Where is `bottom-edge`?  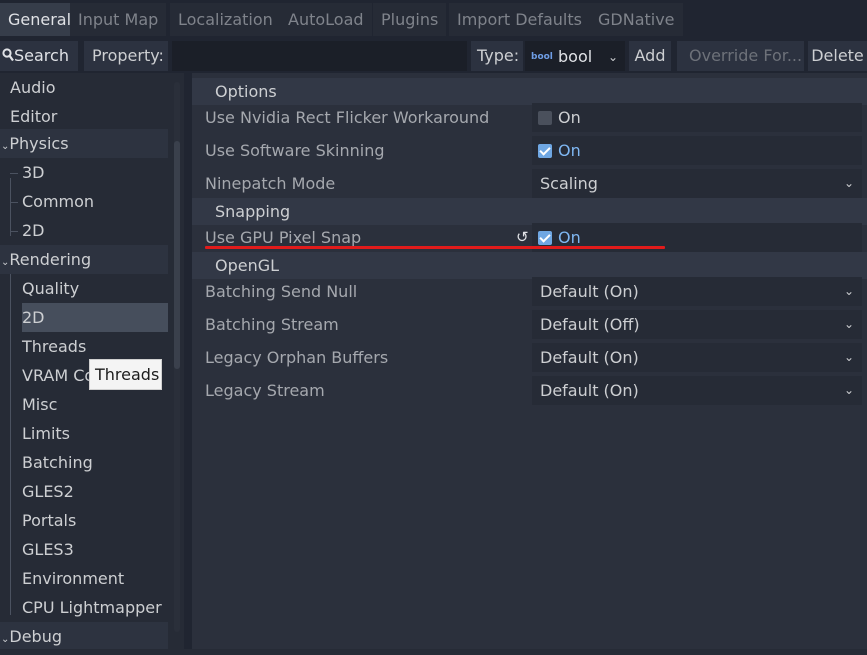
bottom-edge is located at coordinates (433, 652).